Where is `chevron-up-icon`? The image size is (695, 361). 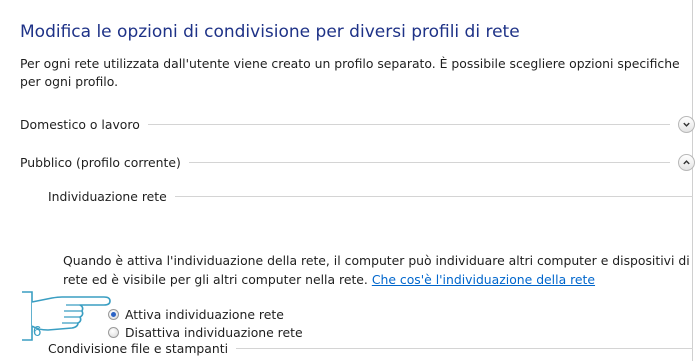 chevron-up-icon is located at coordinates (686, 162).